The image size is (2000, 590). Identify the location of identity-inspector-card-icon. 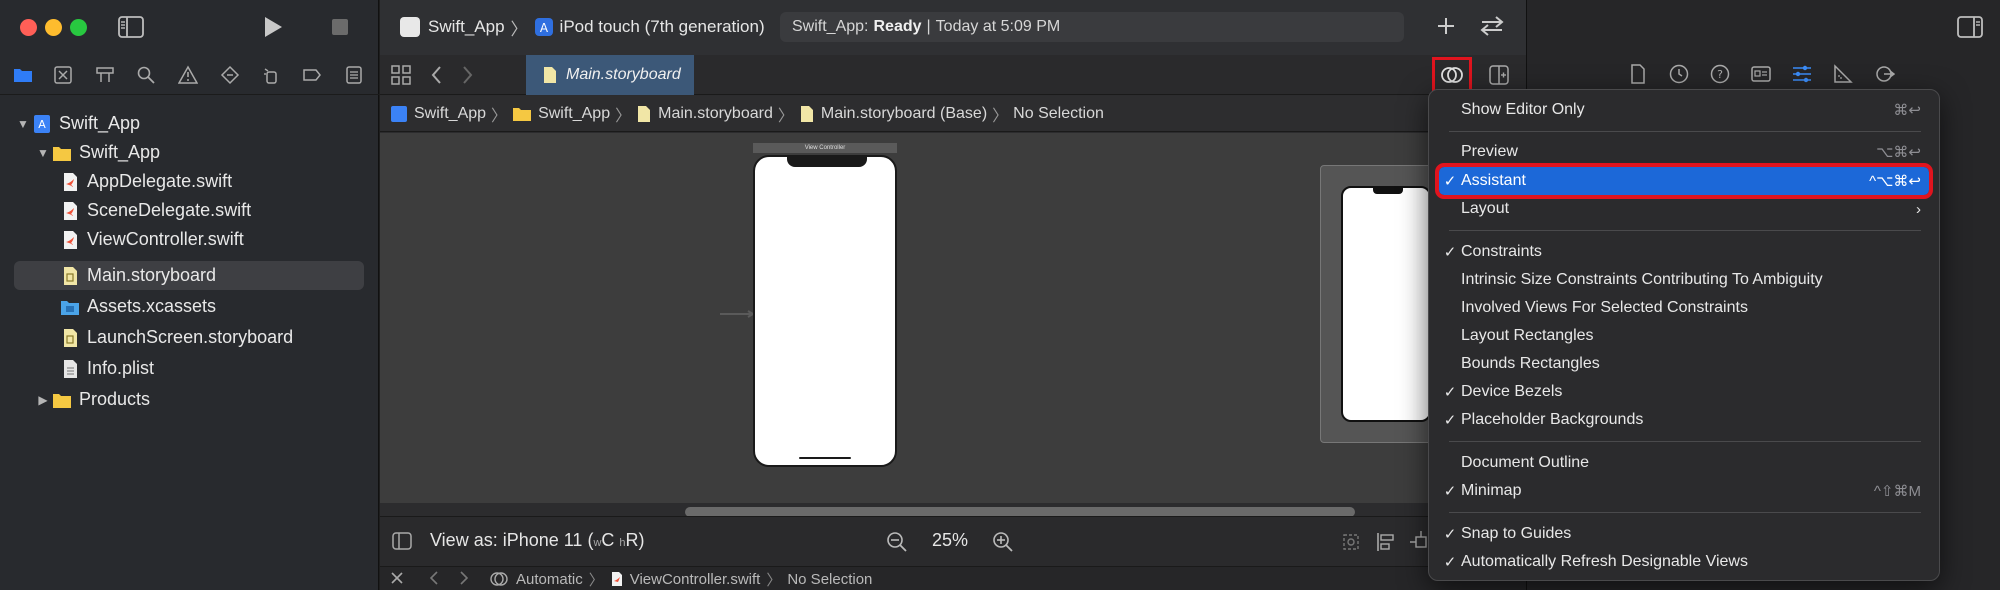
(1761, 74).